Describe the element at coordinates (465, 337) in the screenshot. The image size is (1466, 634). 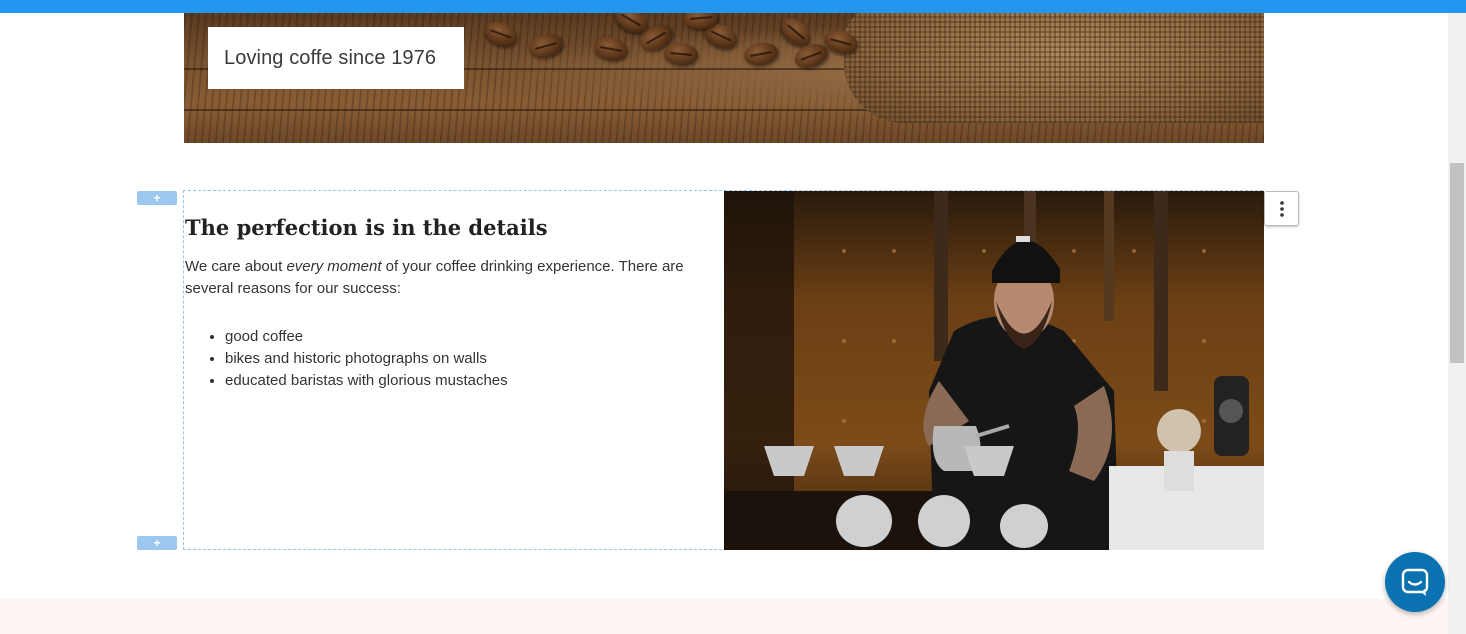
I see `list-item: good coffee` at that location.